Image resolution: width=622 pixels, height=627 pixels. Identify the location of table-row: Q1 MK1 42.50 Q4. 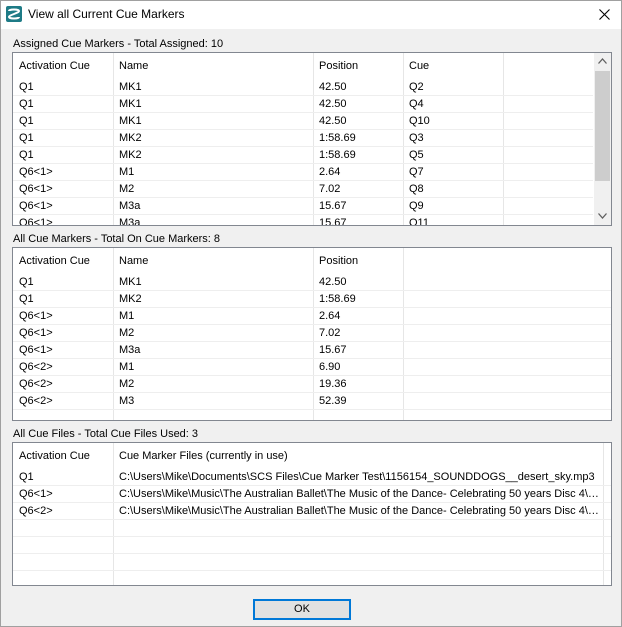
(312, 104).